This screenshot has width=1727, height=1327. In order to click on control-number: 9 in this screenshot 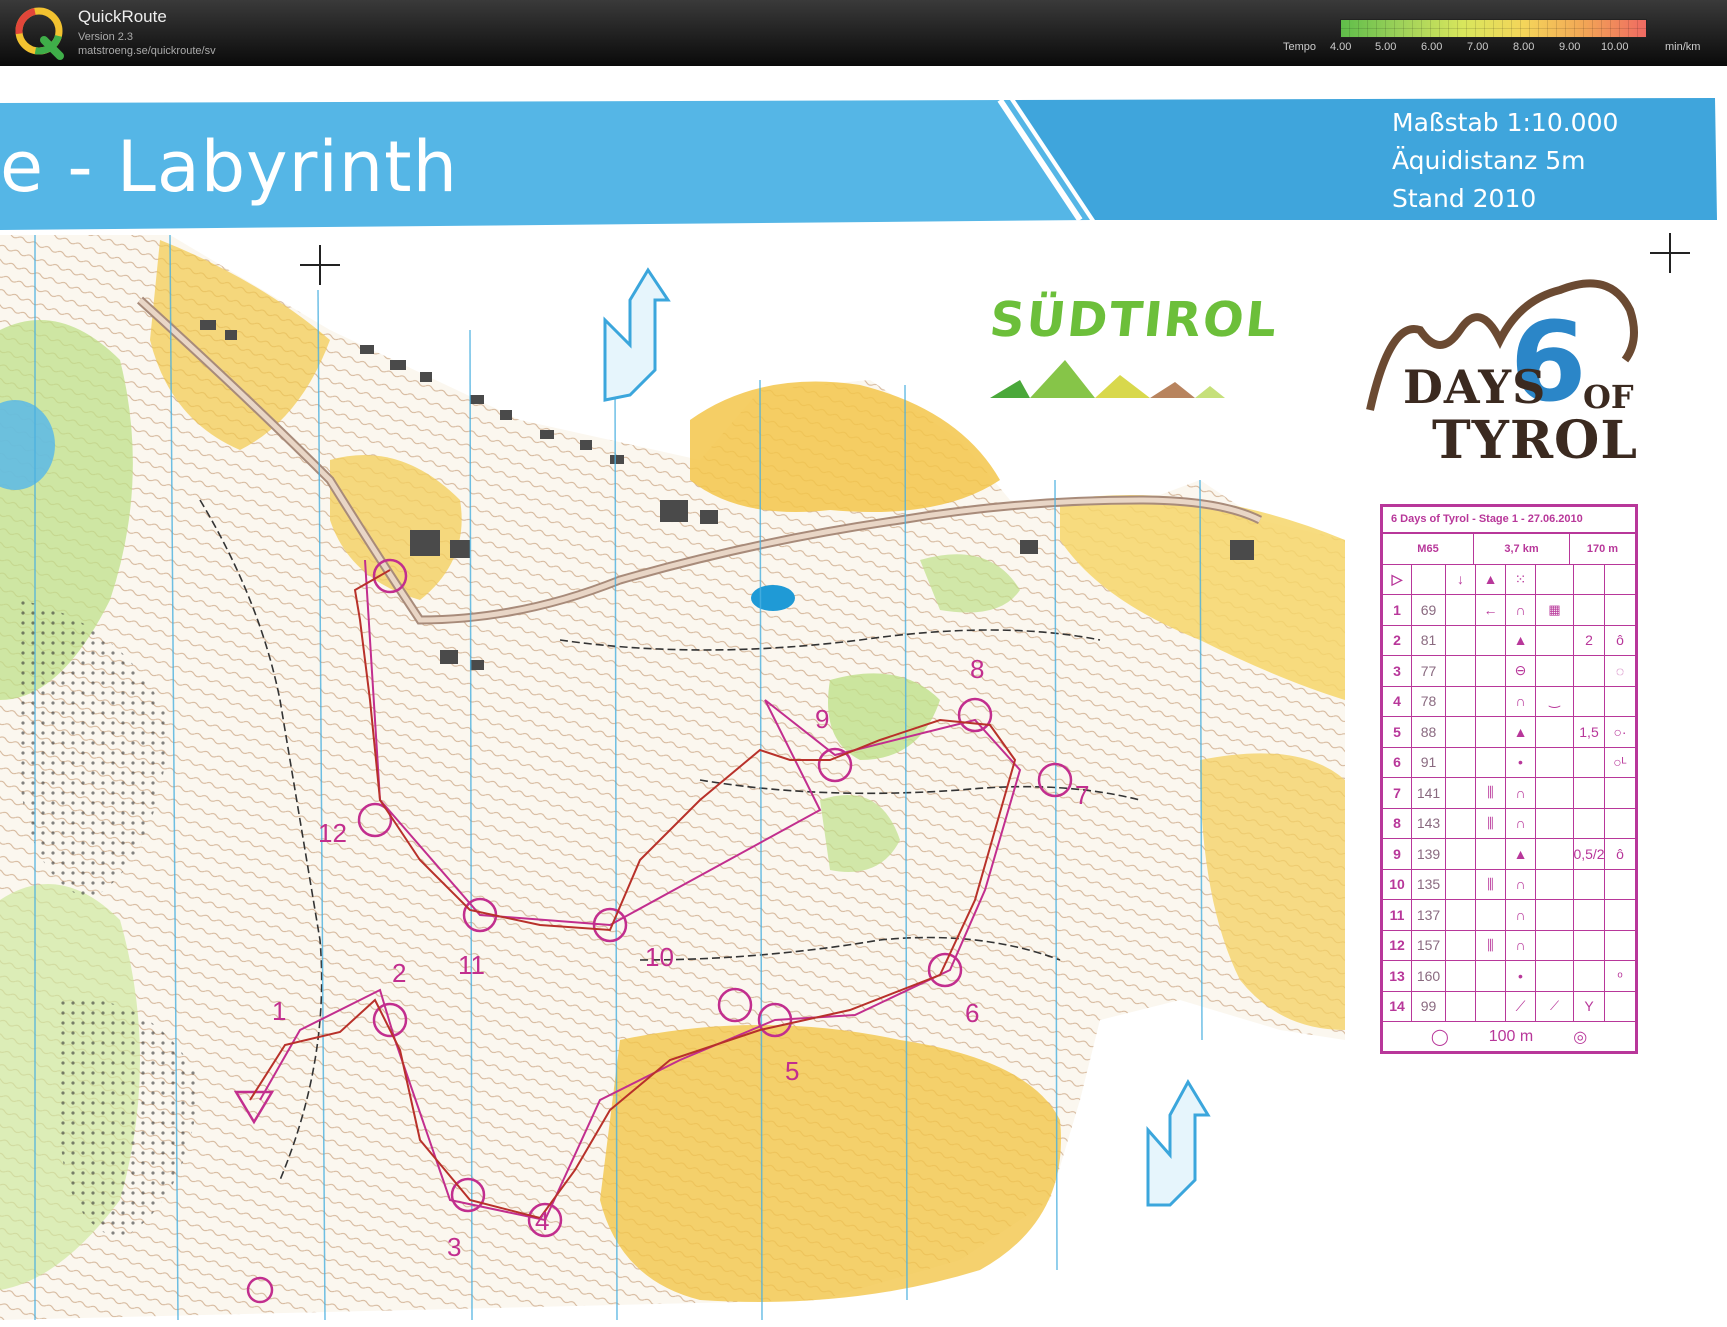, I will do `click(822, 719)`.